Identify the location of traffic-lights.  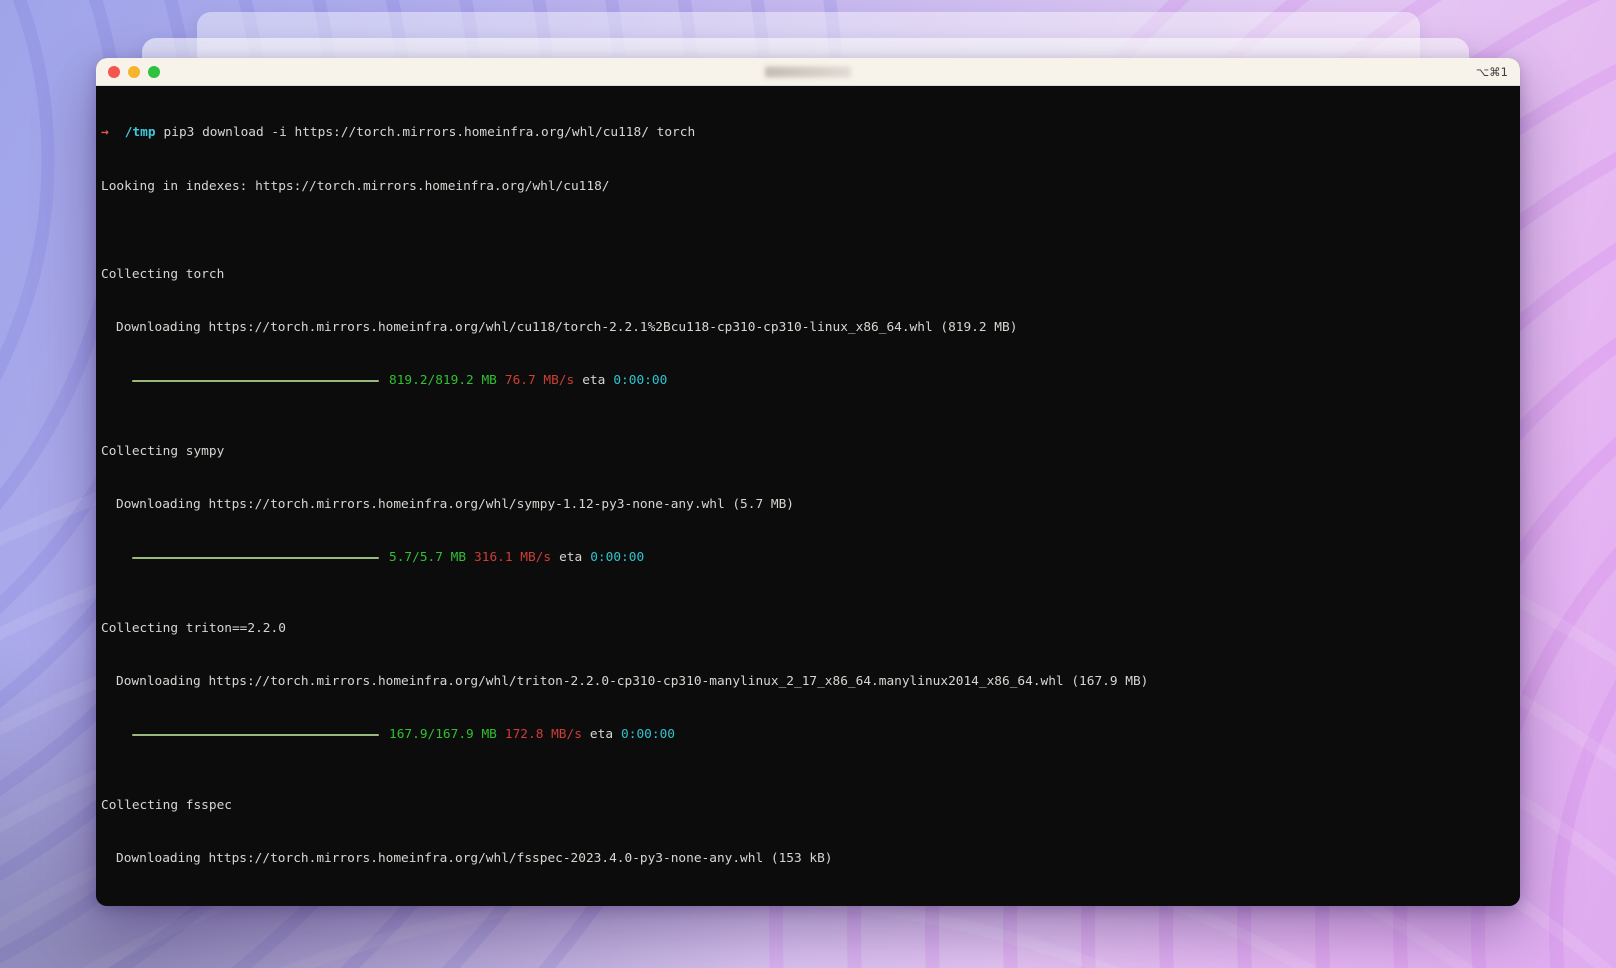
(134, 71).